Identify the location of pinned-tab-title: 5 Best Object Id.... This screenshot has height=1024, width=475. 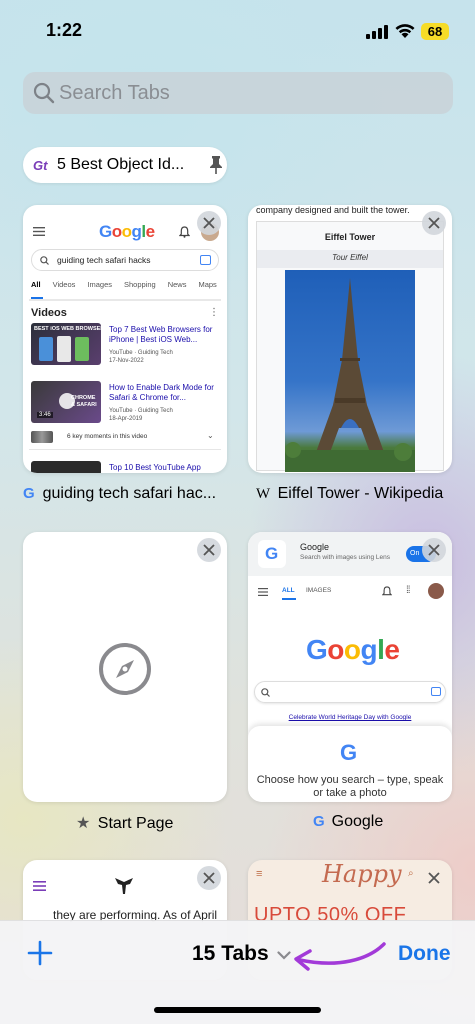
(121, 164).